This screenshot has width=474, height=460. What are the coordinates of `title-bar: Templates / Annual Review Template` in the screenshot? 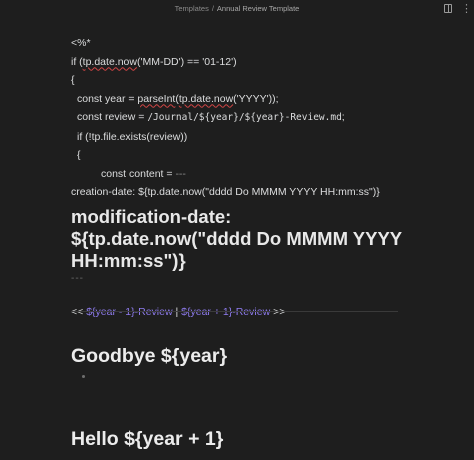 It's located at (237, 10).